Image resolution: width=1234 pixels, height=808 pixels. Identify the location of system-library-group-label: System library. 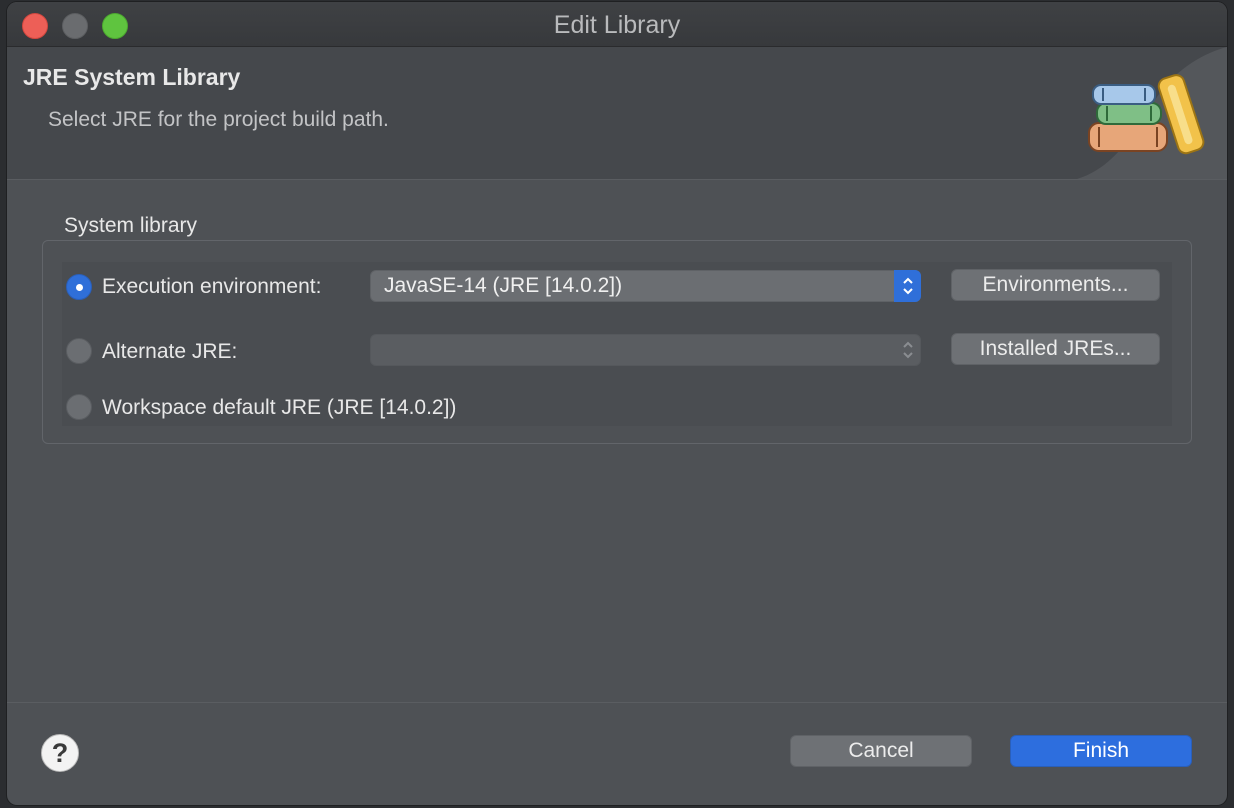
(131, 225).